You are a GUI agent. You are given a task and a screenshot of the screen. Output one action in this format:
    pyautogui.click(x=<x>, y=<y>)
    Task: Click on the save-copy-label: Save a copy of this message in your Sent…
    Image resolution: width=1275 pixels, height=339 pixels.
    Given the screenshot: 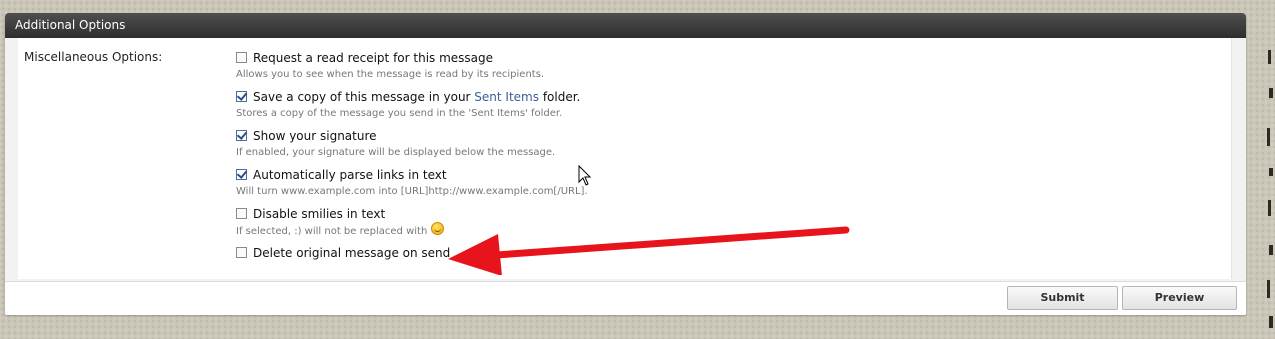 What is the action you would take?
    pyautogui.click(x=416, y=97)
    